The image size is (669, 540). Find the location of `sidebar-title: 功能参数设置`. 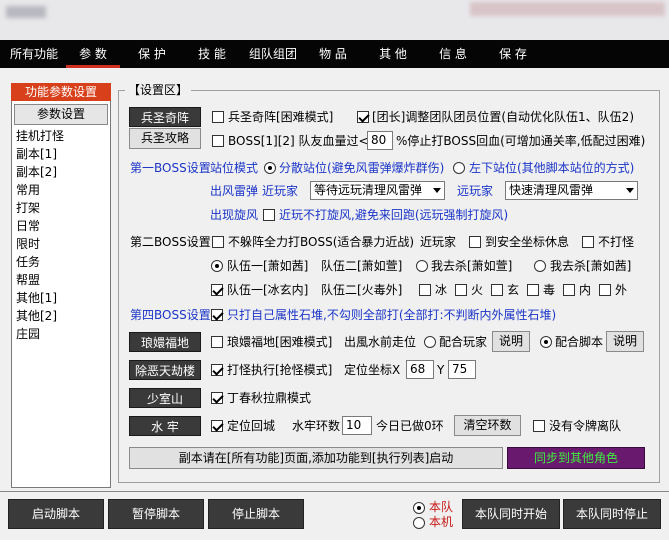

sidebar-title: 功能参数设置 is located at coordinates (61, 92).